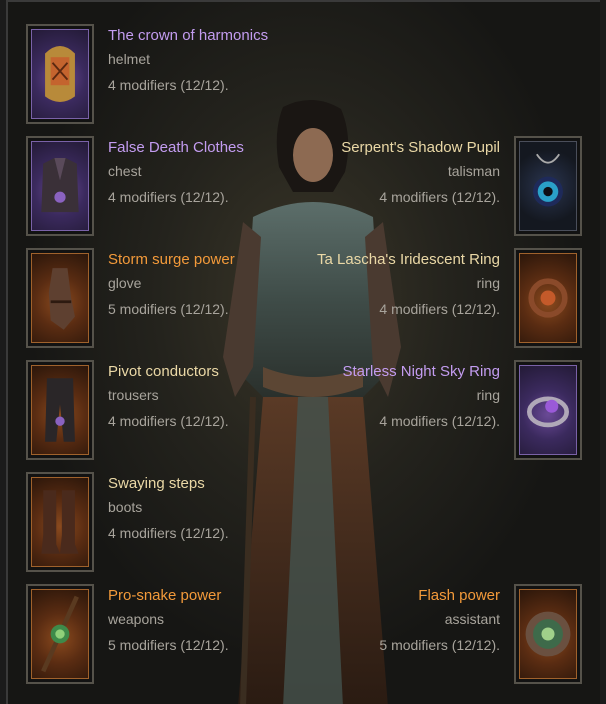 The image size is (606, 704). I want to click on chest-armor-icon, so click(60, 186).